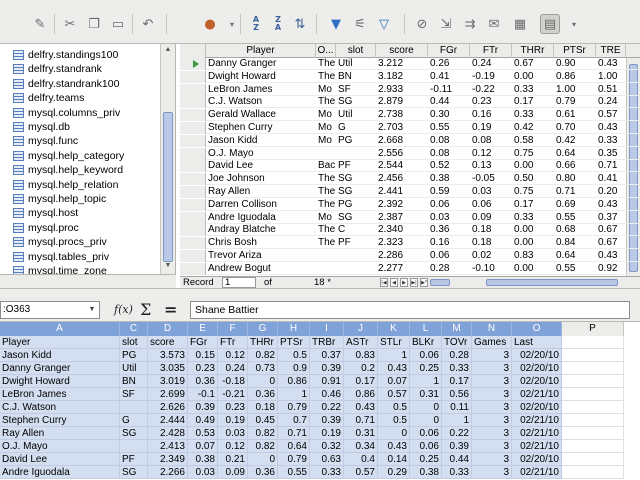 Image resolution: width=640 pixels, height=480 pixels. I want to click on grid-cell: 0.26, so click(449, 64).